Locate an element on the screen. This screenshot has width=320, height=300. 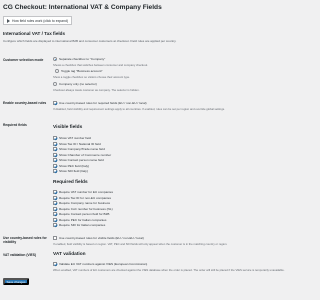
country-rules-checkbox is located at coordinates (55, 103).